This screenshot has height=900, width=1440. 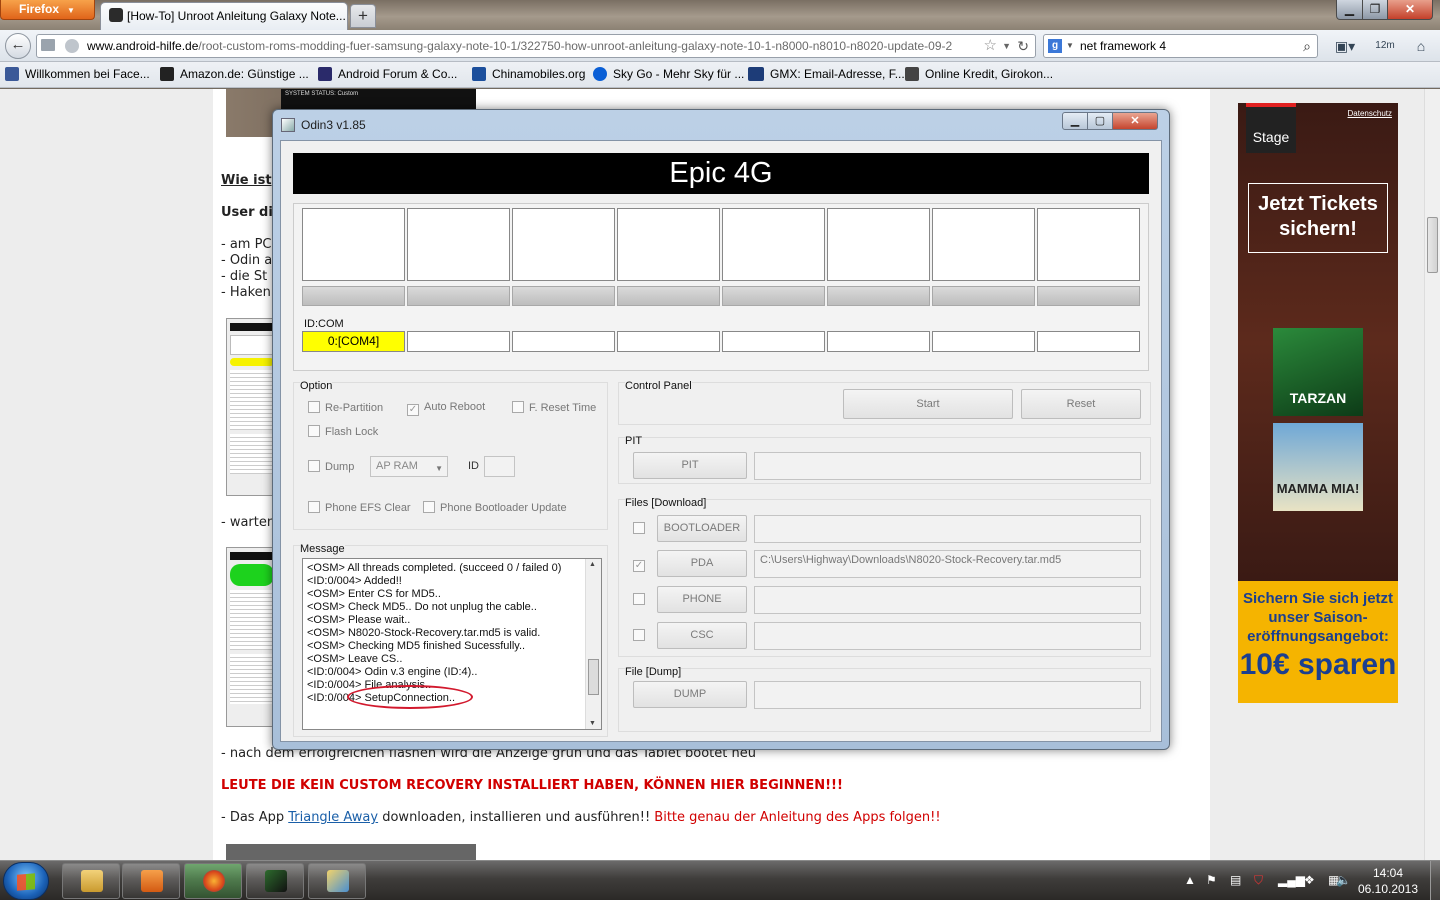 I want to click on security-shield-icon: ⛉, so click(x=1258, y=880).